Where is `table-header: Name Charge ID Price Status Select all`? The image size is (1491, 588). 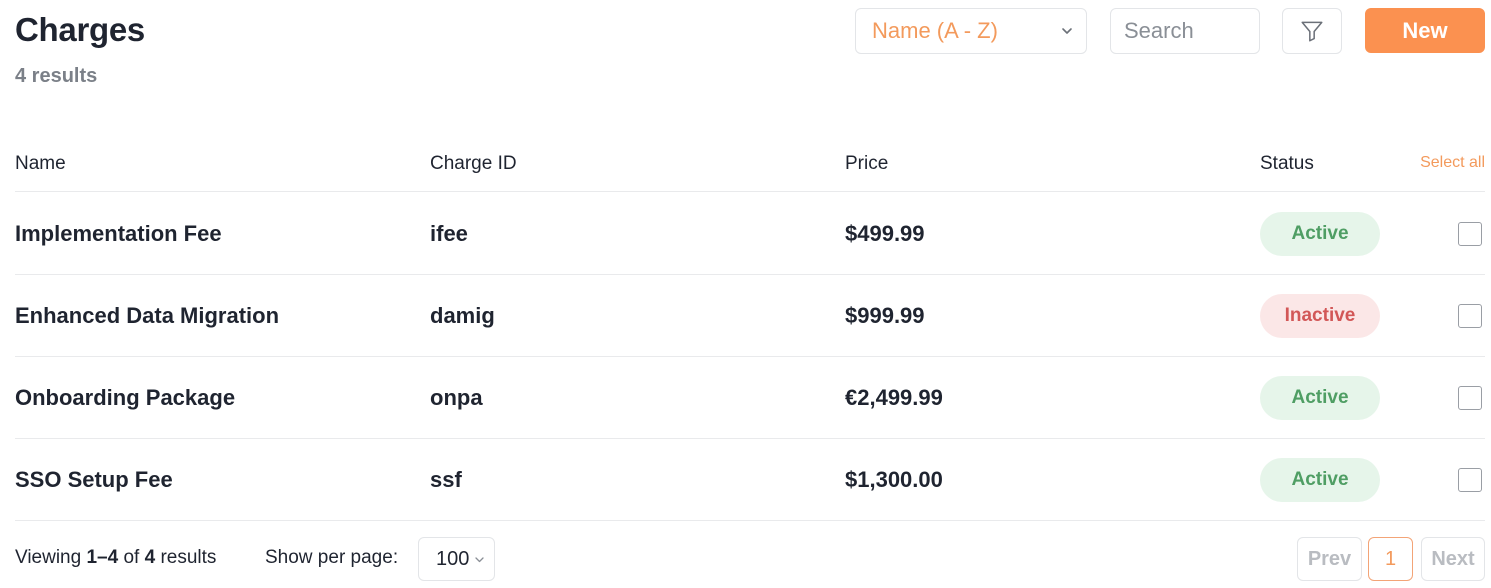
table-header: Name Charge ID Price Status Select all is located at coordinates (750, 166).